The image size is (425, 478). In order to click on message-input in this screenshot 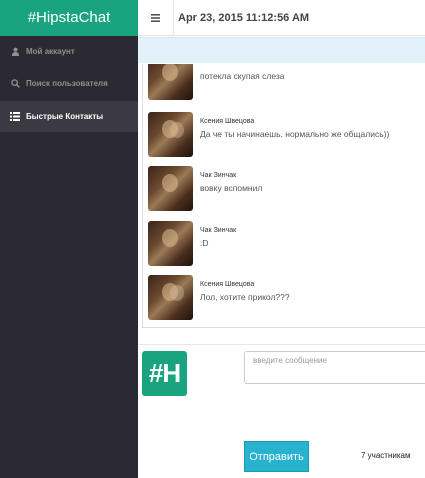, I will do `click(334, 367)`.